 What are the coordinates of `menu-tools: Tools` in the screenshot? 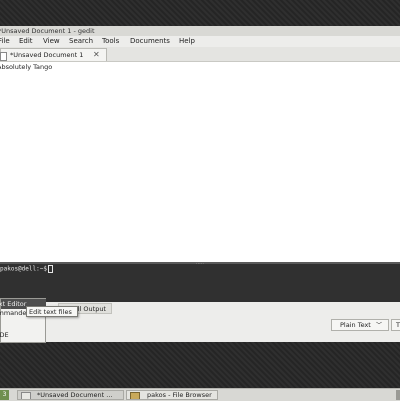 It's located at (110, 41).